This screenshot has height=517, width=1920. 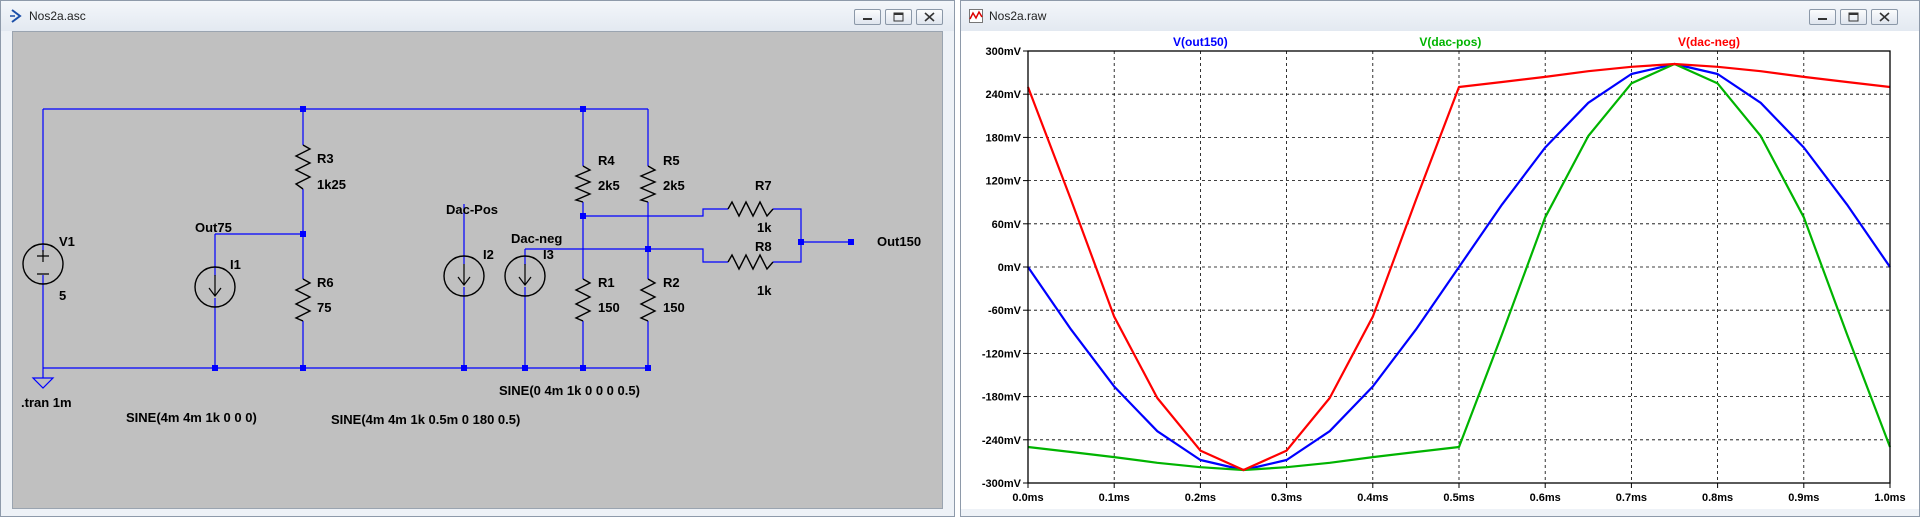 I want to click on y-tick-label: 0mV, so click(x=1010, y=268).